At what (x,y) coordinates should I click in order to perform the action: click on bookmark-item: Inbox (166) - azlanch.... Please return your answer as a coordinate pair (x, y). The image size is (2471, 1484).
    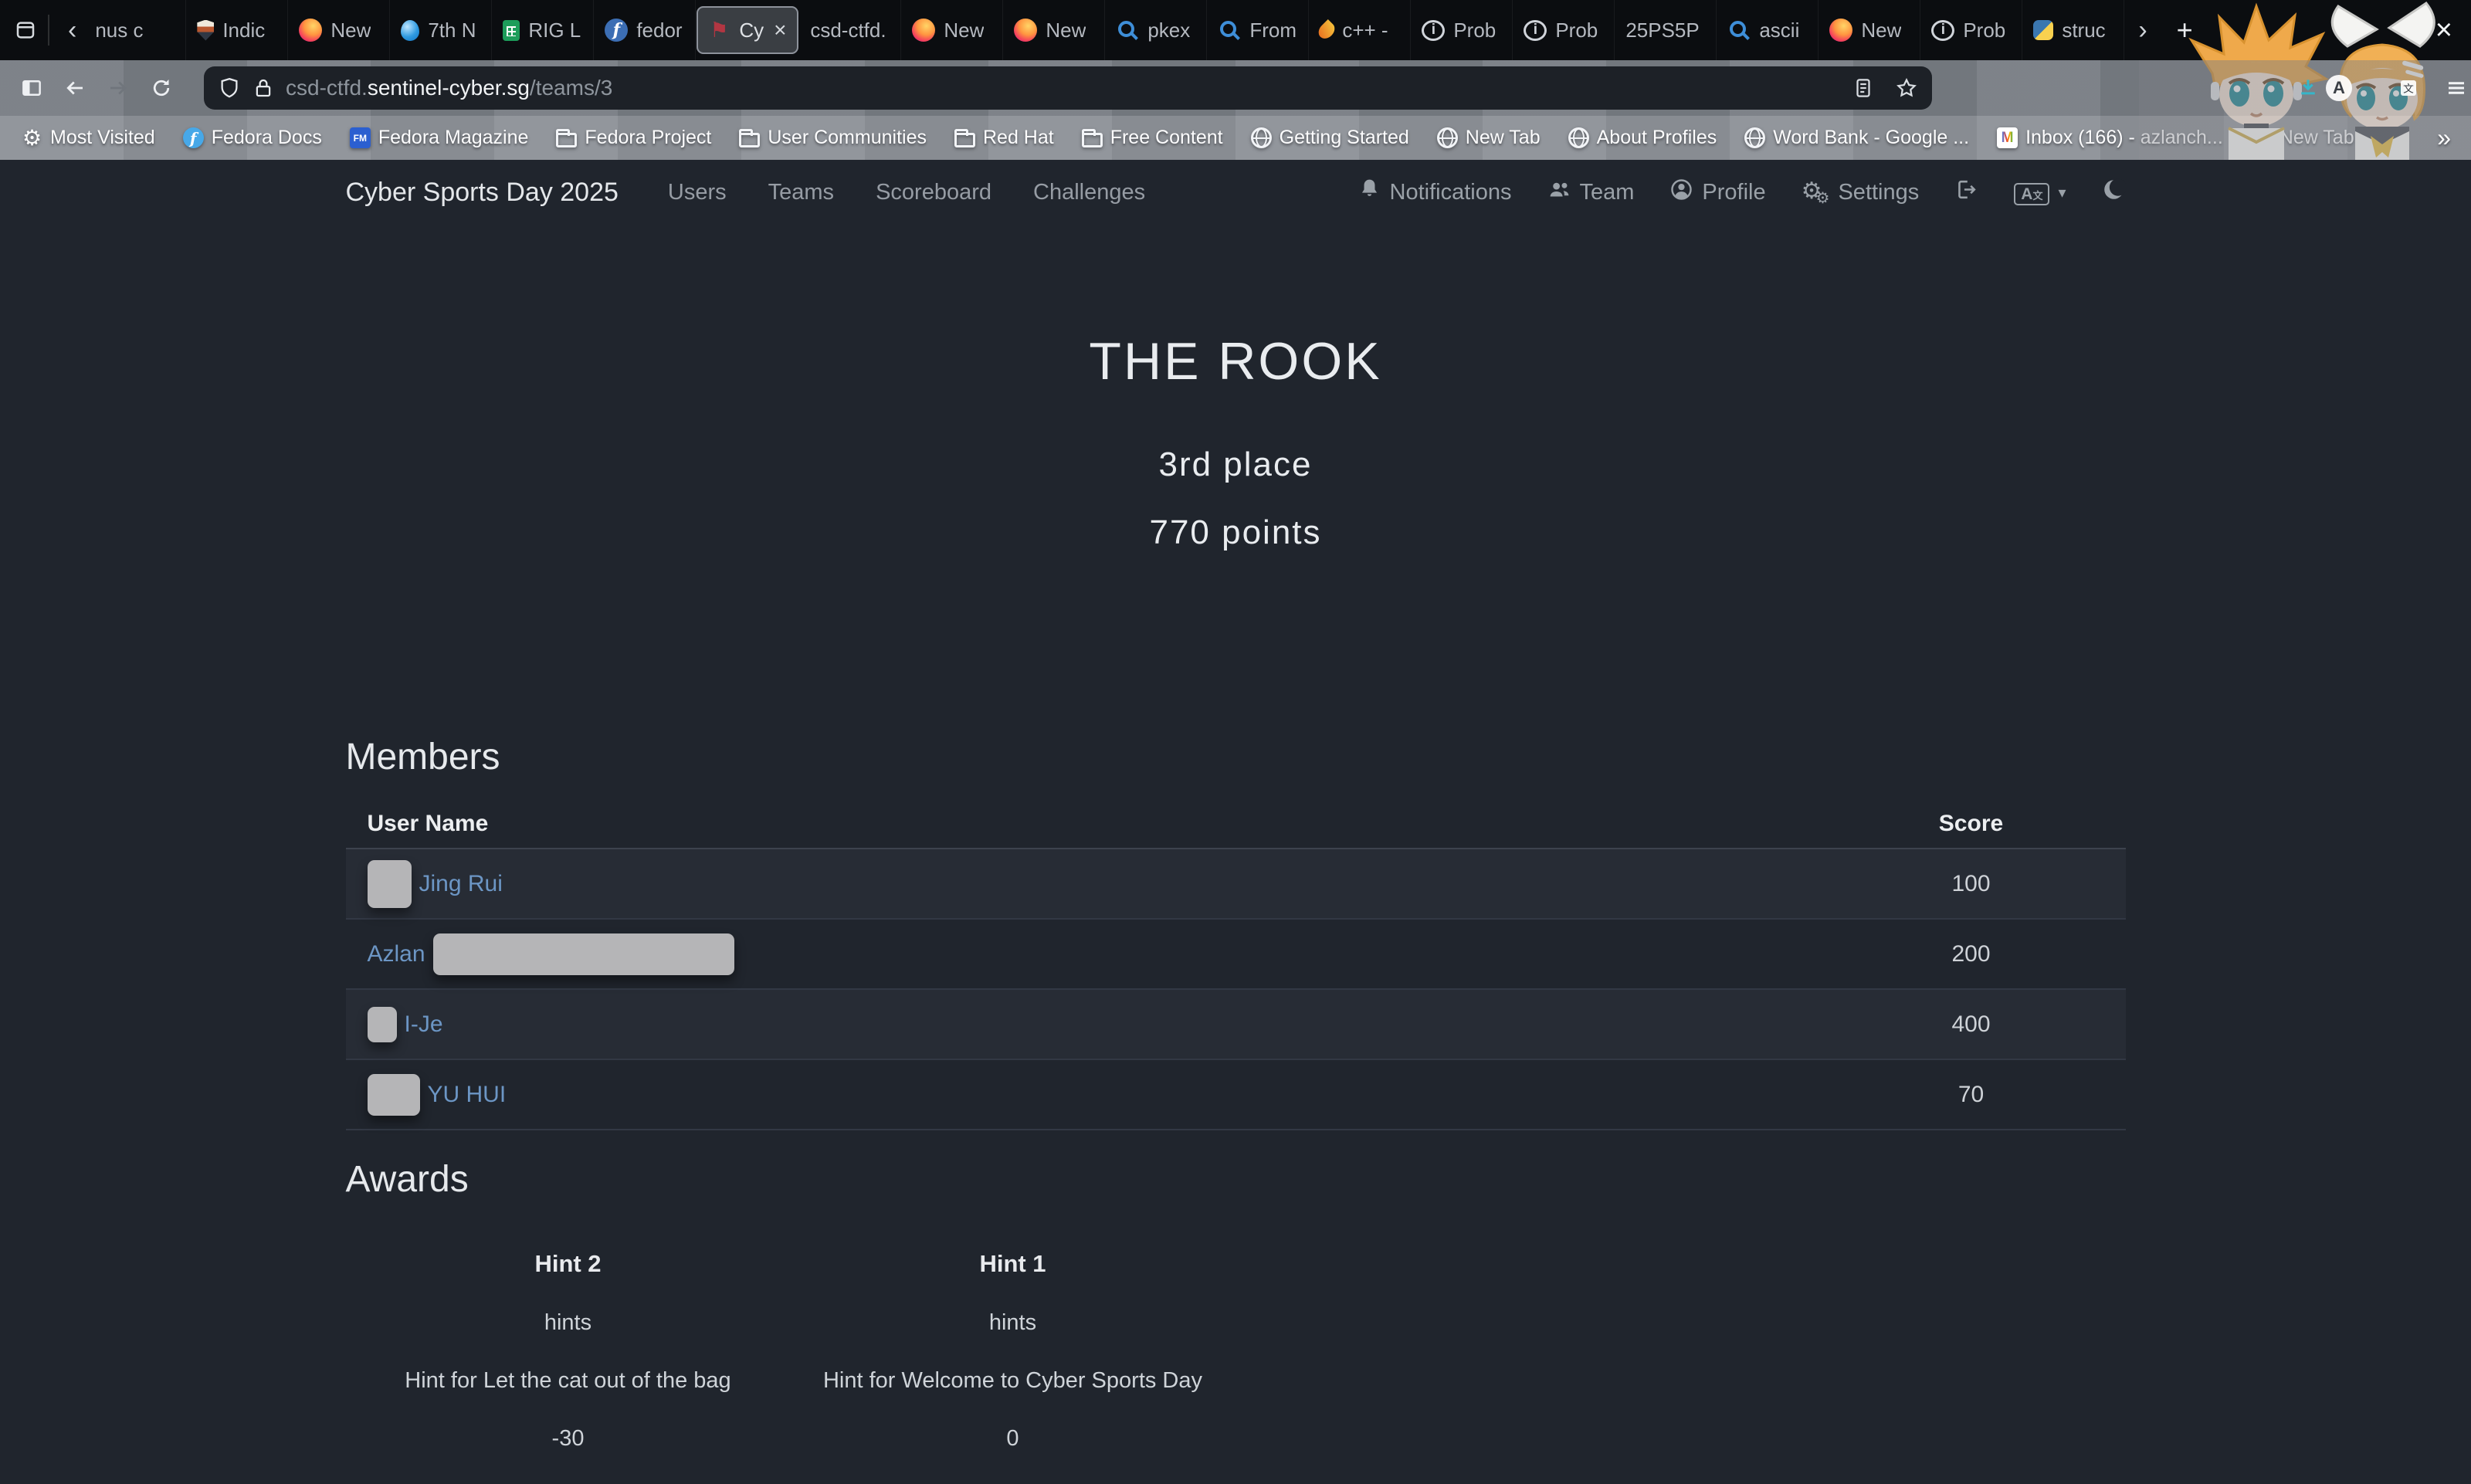
    Looking at the image, I should click on (2110, 138).